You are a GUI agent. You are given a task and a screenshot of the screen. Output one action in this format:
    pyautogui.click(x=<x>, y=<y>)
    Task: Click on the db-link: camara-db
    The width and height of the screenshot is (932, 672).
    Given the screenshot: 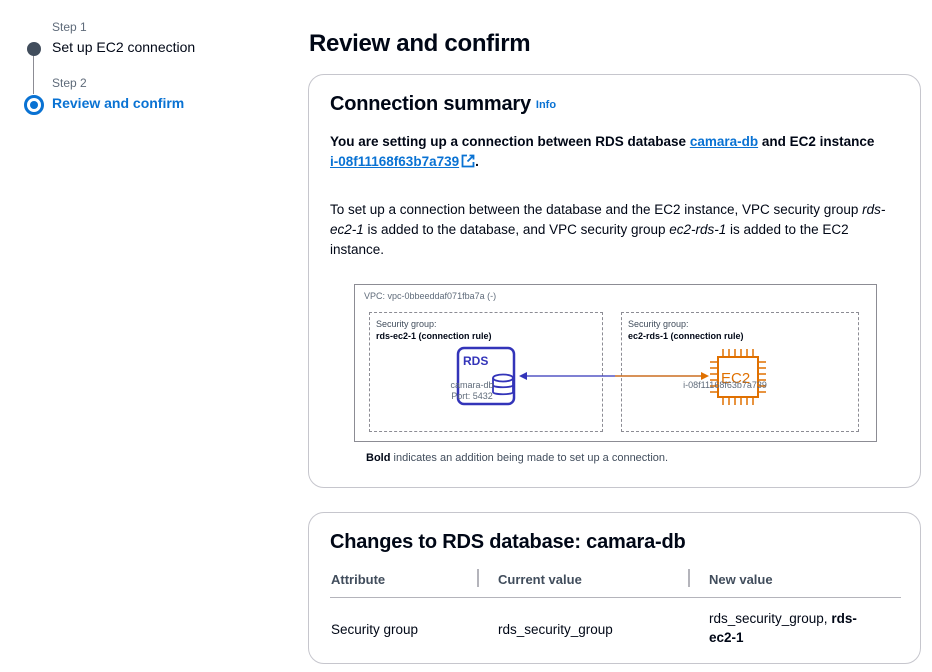 What is the action you would take?
    pyautogui.click(x=724, y=141)
    